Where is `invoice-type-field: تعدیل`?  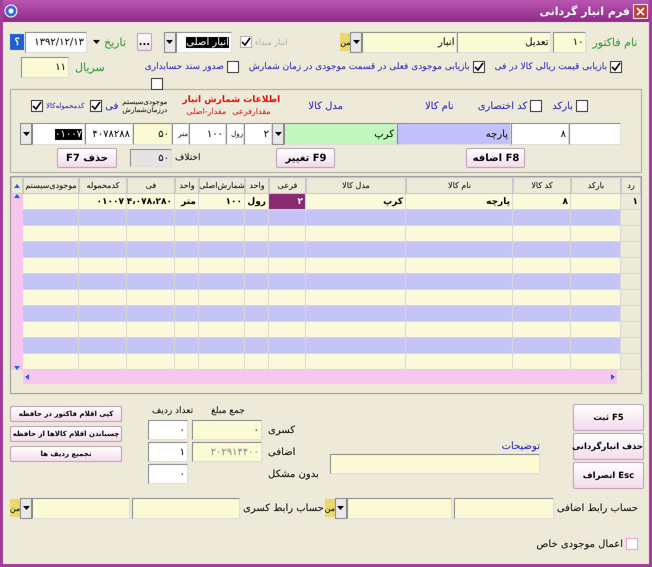 invoice-type-field: تعدیل is located at coordinates (504, 42).